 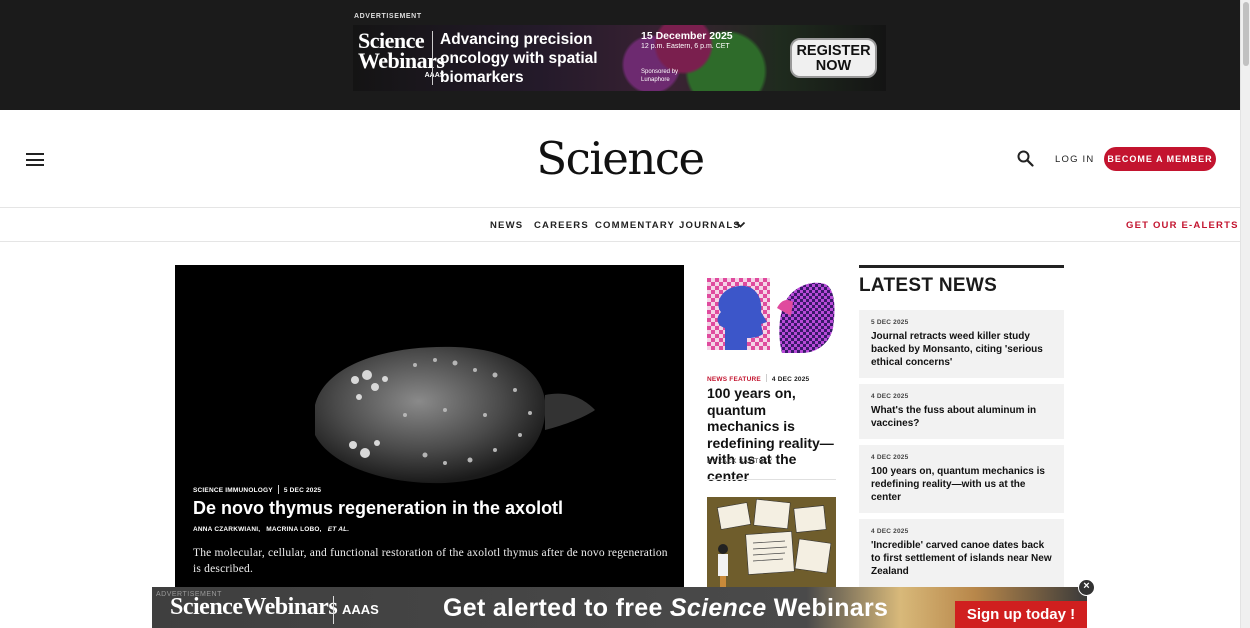 What do you see at coordinates (660, 76) in the screenshot?
I see `ad-sponsor: Sponsored by Lunaphore` at bounding box center [660, 76].